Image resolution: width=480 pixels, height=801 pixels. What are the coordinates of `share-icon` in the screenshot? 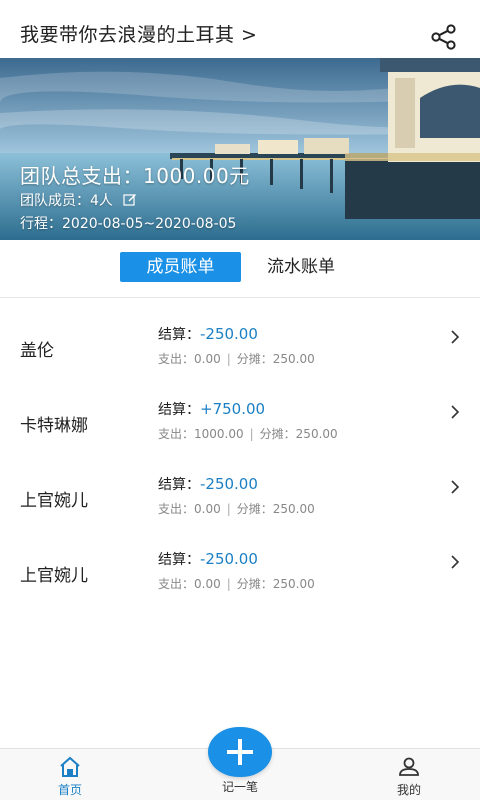 It's located at (444, 37).